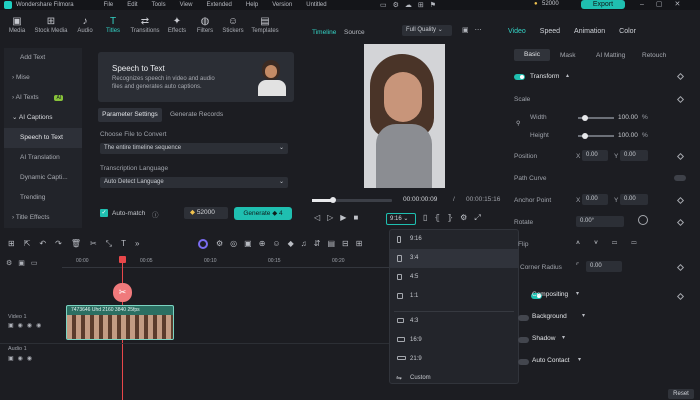  What do you see at coordinates (401, 219) in the screenshot?
I see `aspect-ratio-select: 9:16 ⌄` at bounding box center [401, 219].